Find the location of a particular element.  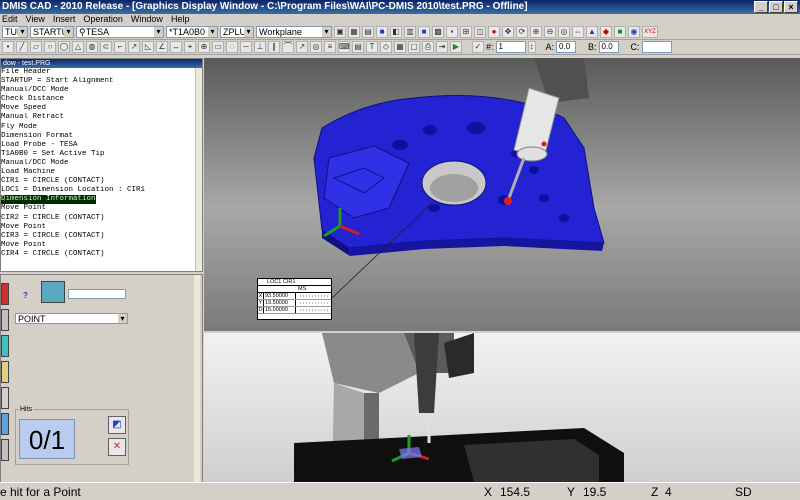

view-iso-icon: ◧ is located at coordinates (396, 32).